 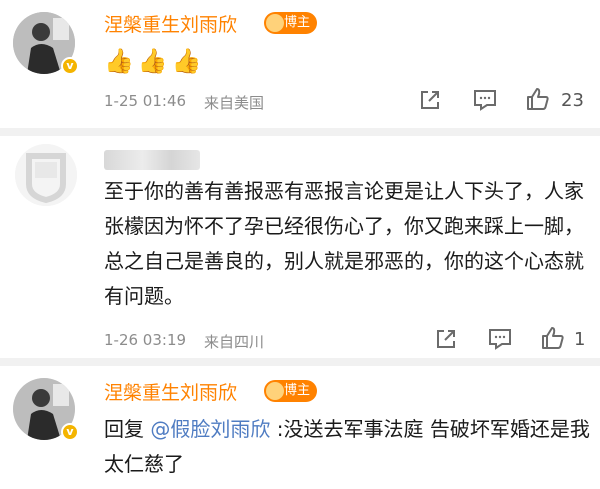 I want to click on like-count: 1, so click(x=580, y=339).